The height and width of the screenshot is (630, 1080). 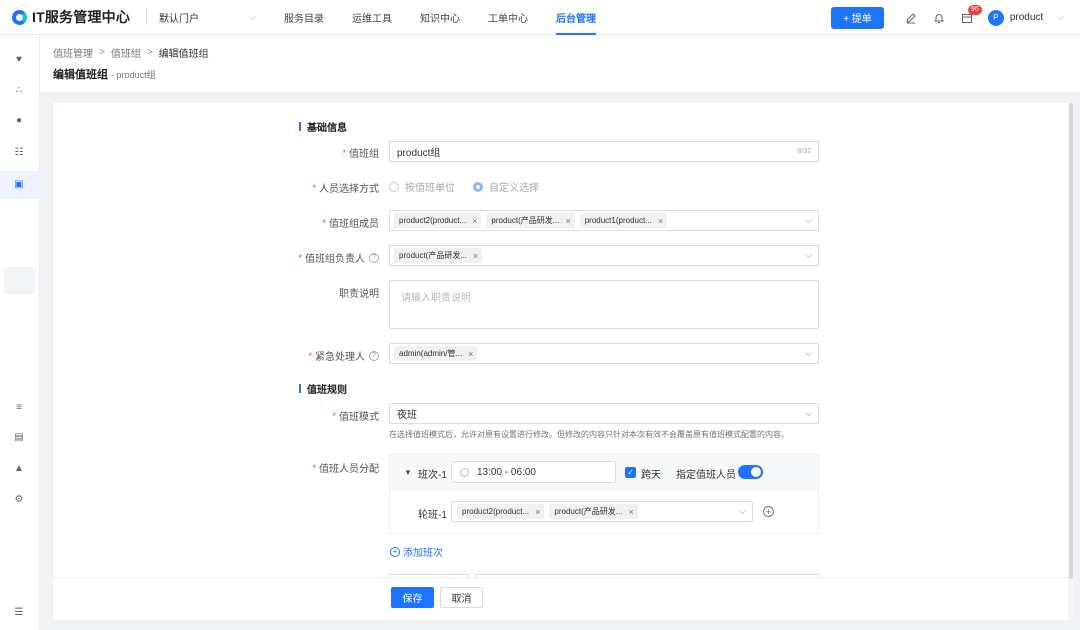 What do you see at coordinates (19, 437) in the screenshot?
I see `briefcase-icon: ▤` at bounding box center [19, 437].